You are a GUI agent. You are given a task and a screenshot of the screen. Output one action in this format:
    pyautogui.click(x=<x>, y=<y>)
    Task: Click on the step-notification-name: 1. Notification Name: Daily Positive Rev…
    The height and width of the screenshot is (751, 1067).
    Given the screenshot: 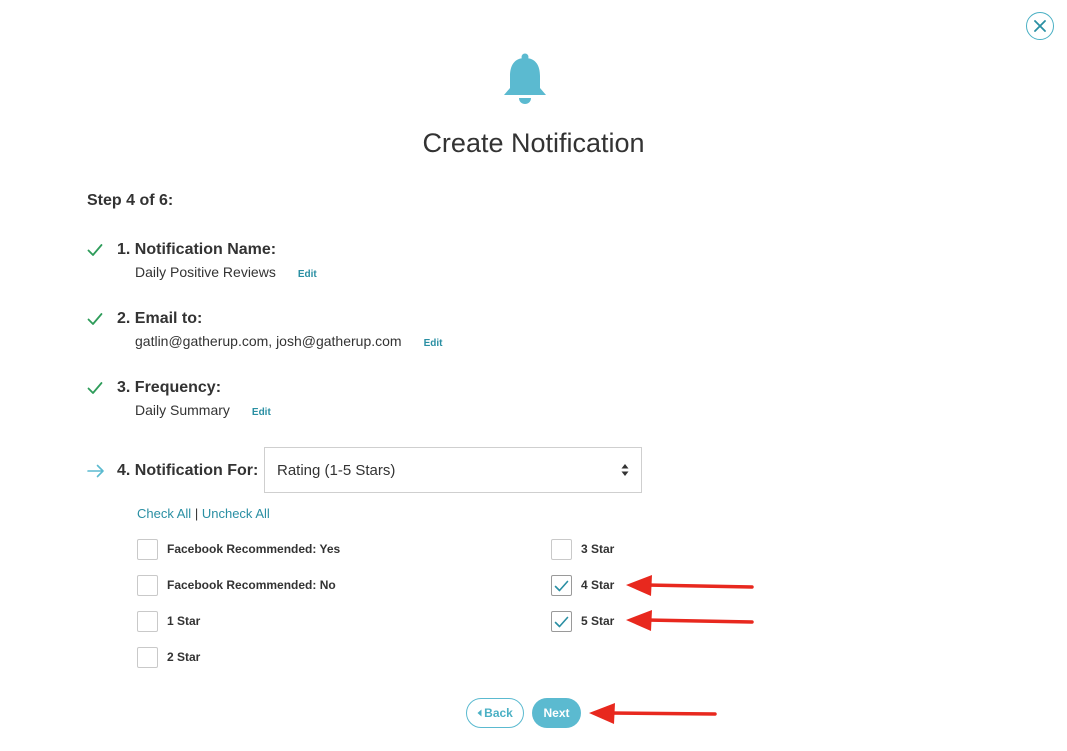 What is the action you would take?
    pyautogui.click(x=387, y=261)
    